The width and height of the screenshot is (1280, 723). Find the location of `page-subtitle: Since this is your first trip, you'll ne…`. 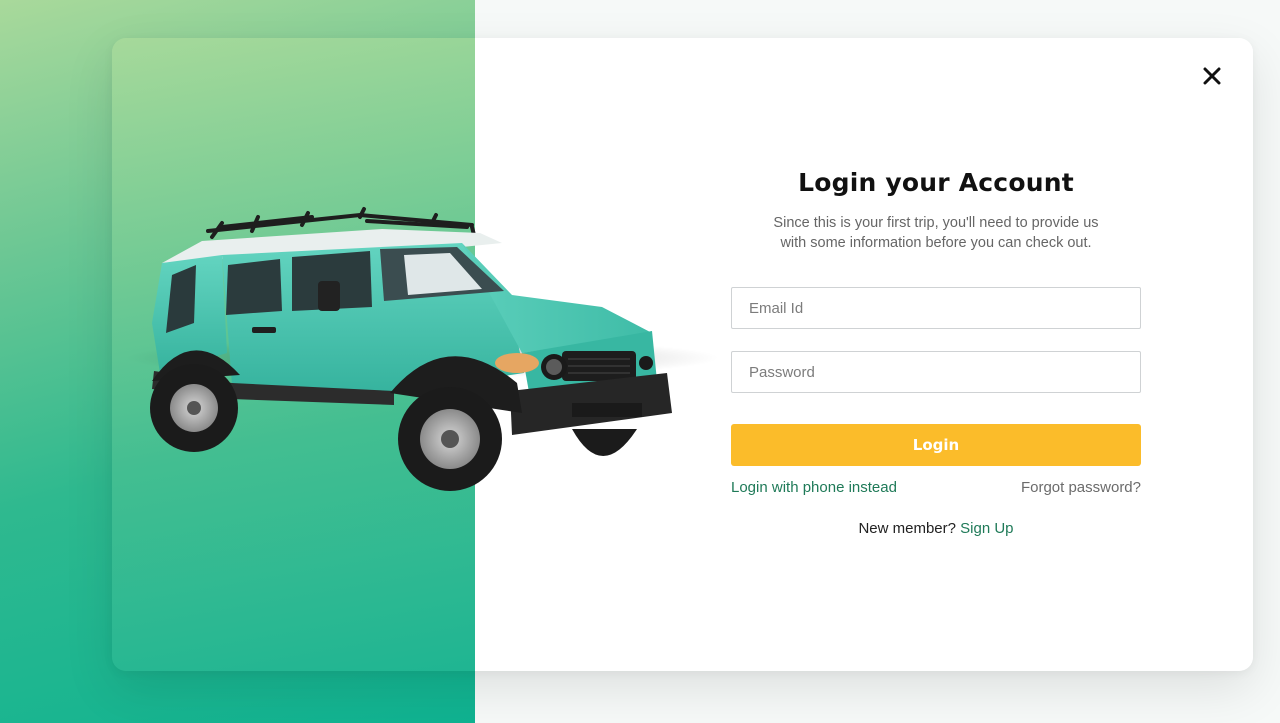

page-subtitle: Since this is your first trip, you'll ne… is located at coordinates (936, 233).